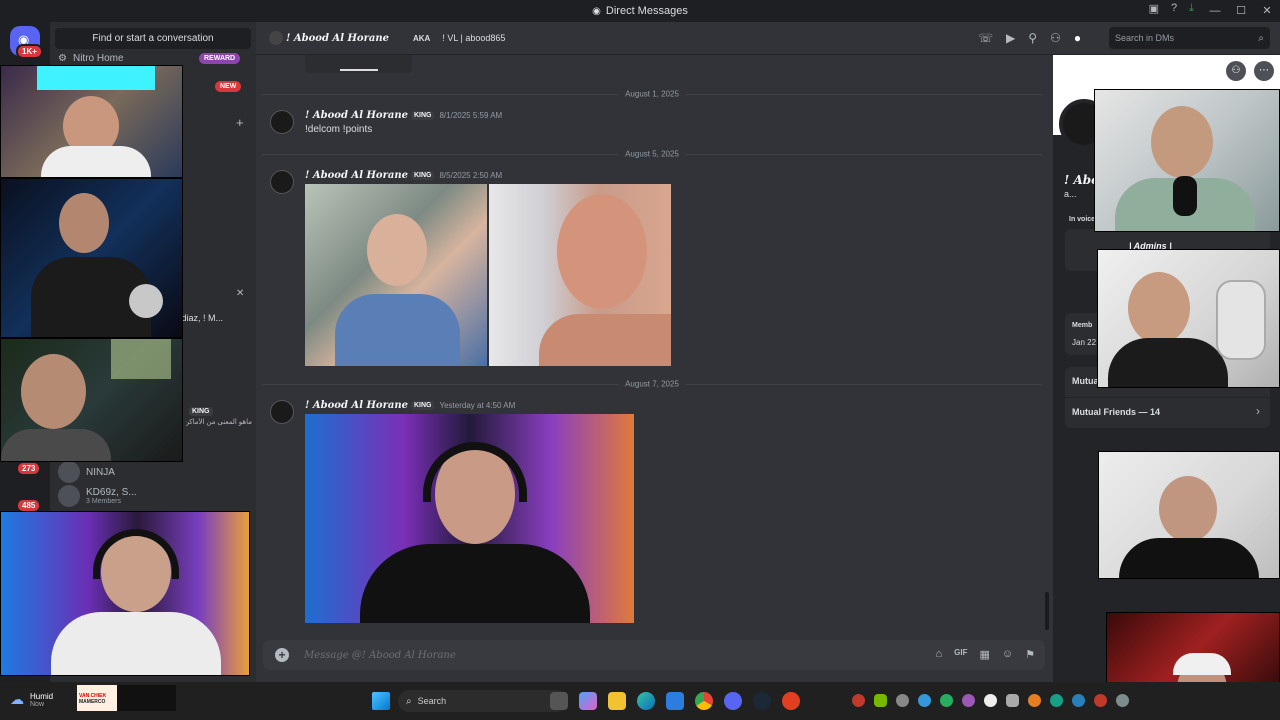 The image size is (1280, 720). What do you see at coordinates (1082, 325) in the screenshot?
I see `member-since-label: Memb` at bounding box center [1082, 325].